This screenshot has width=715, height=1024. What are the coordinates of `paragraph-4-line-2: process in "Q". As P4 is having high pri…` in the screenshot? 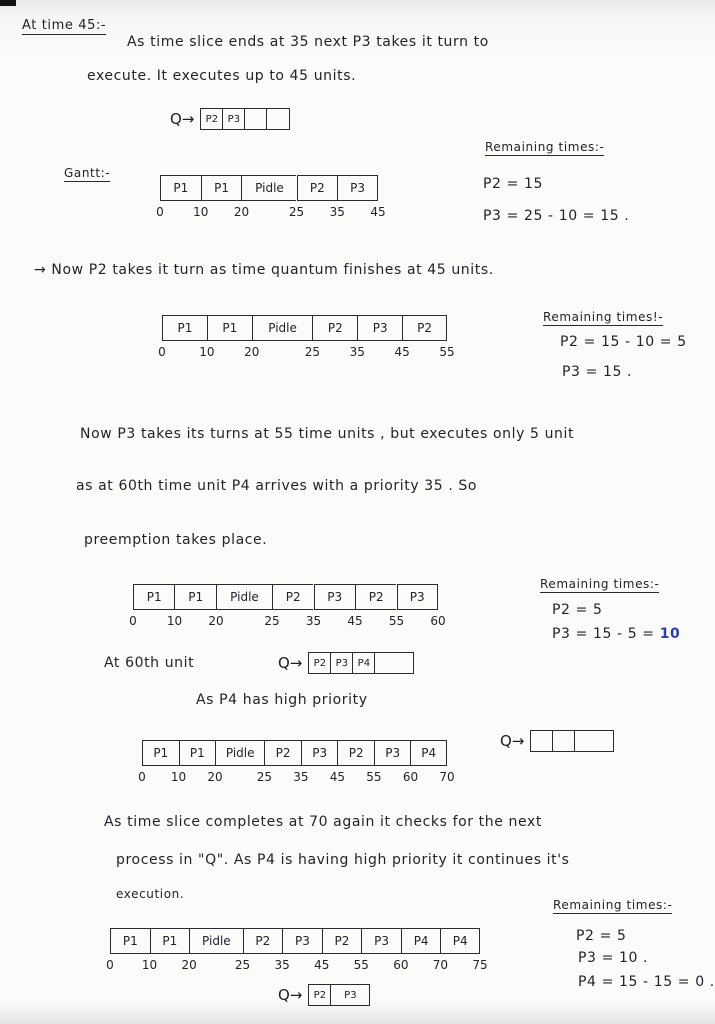 It's located at (343, 860).